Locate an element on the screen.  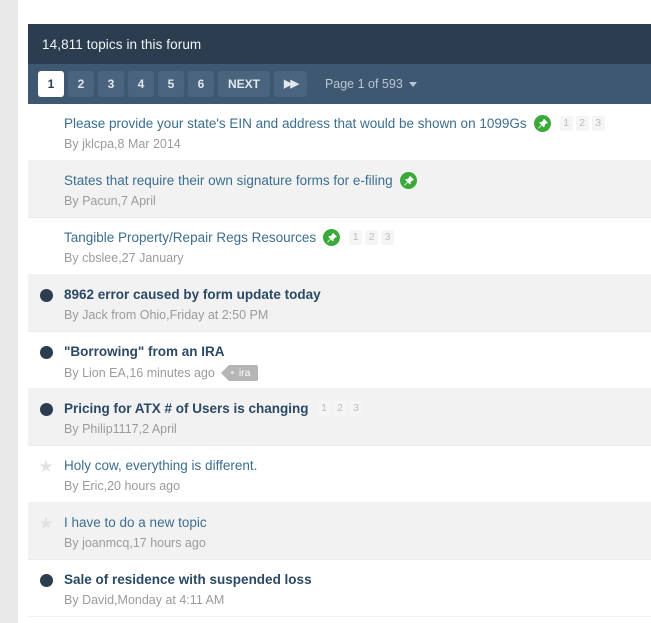
last-page-button: ▶▶ is located at coordinates (290, 84).